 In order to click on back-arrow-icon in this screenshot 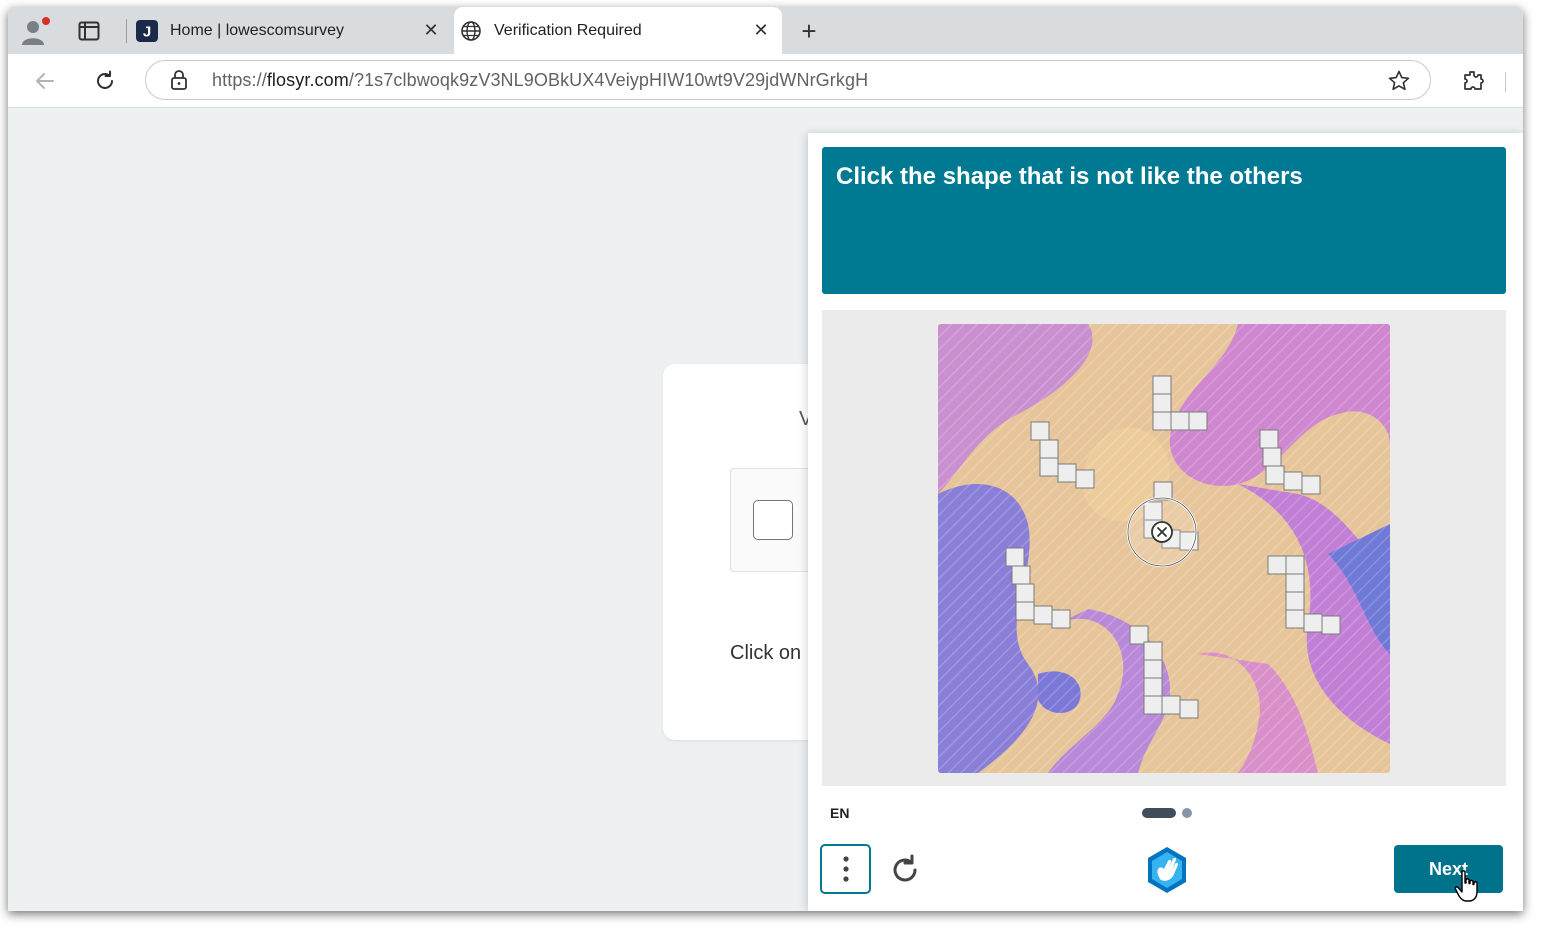, I will do `click(45, 81)`.